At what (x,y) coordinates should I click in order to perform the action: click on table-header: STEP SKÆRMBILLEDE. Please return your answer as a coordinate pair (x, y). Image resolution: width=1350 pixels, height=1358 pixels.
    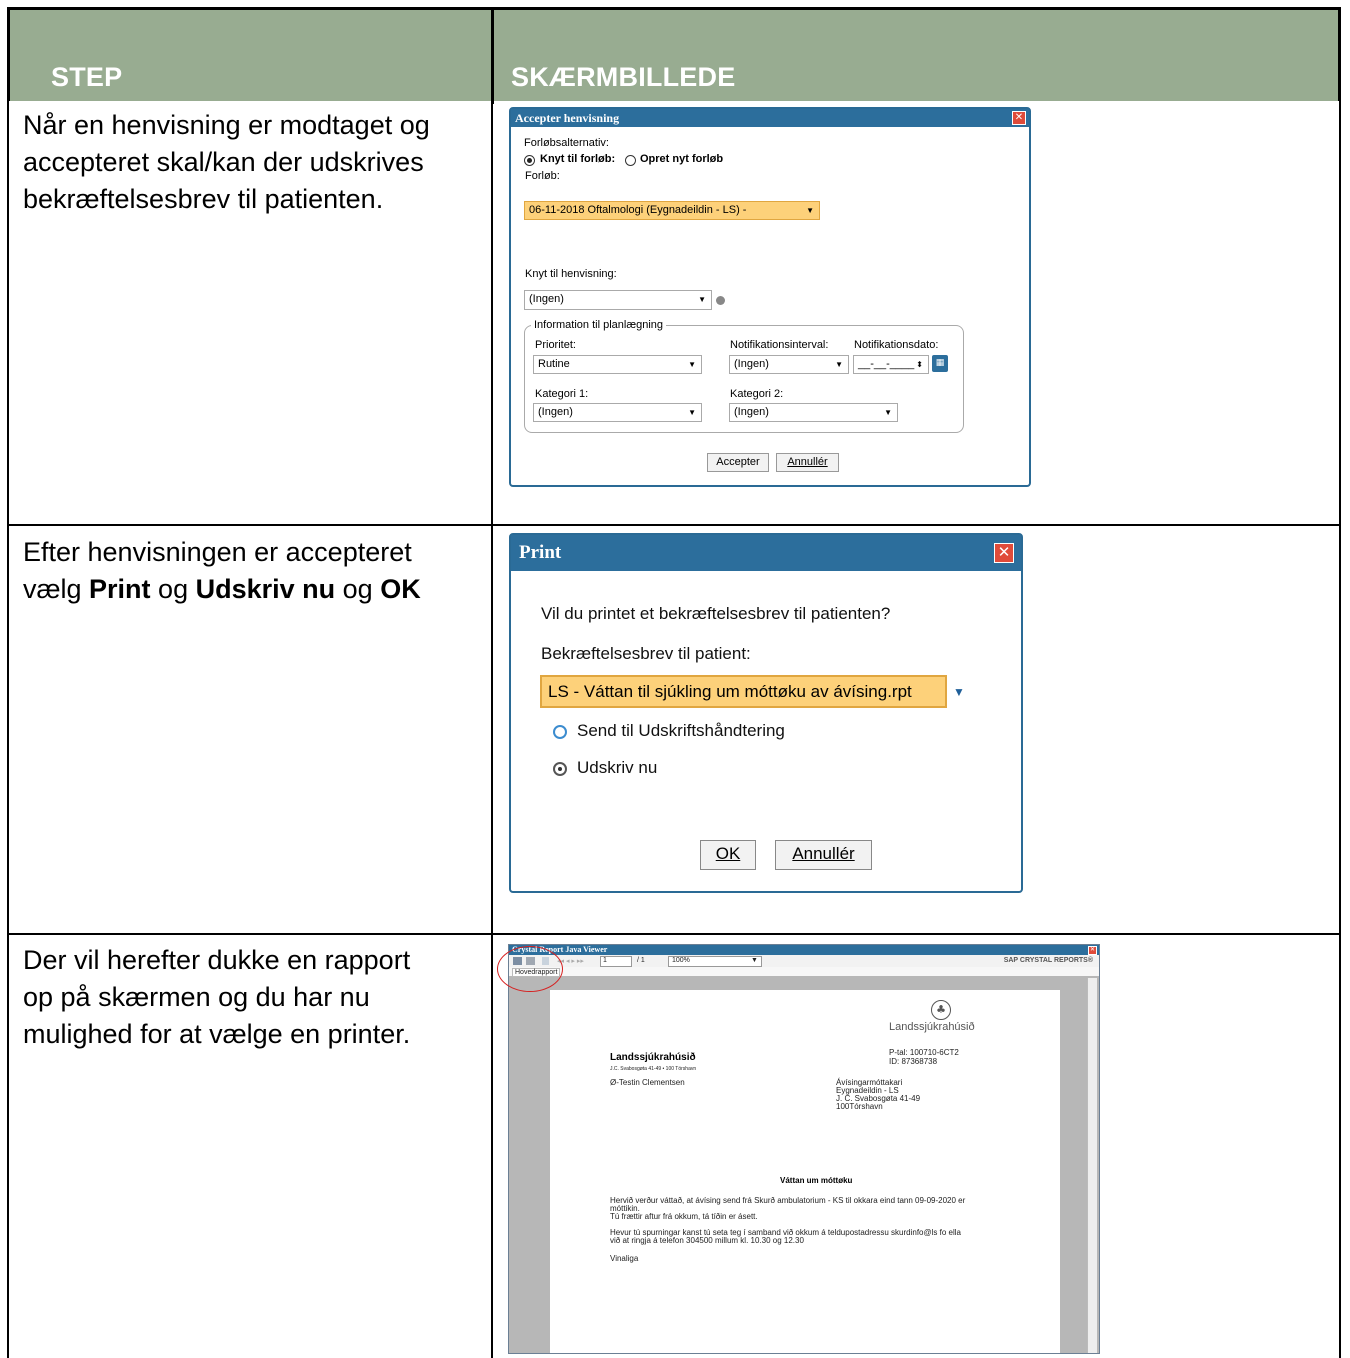
    Looking at the image, I should click on (674, 55).